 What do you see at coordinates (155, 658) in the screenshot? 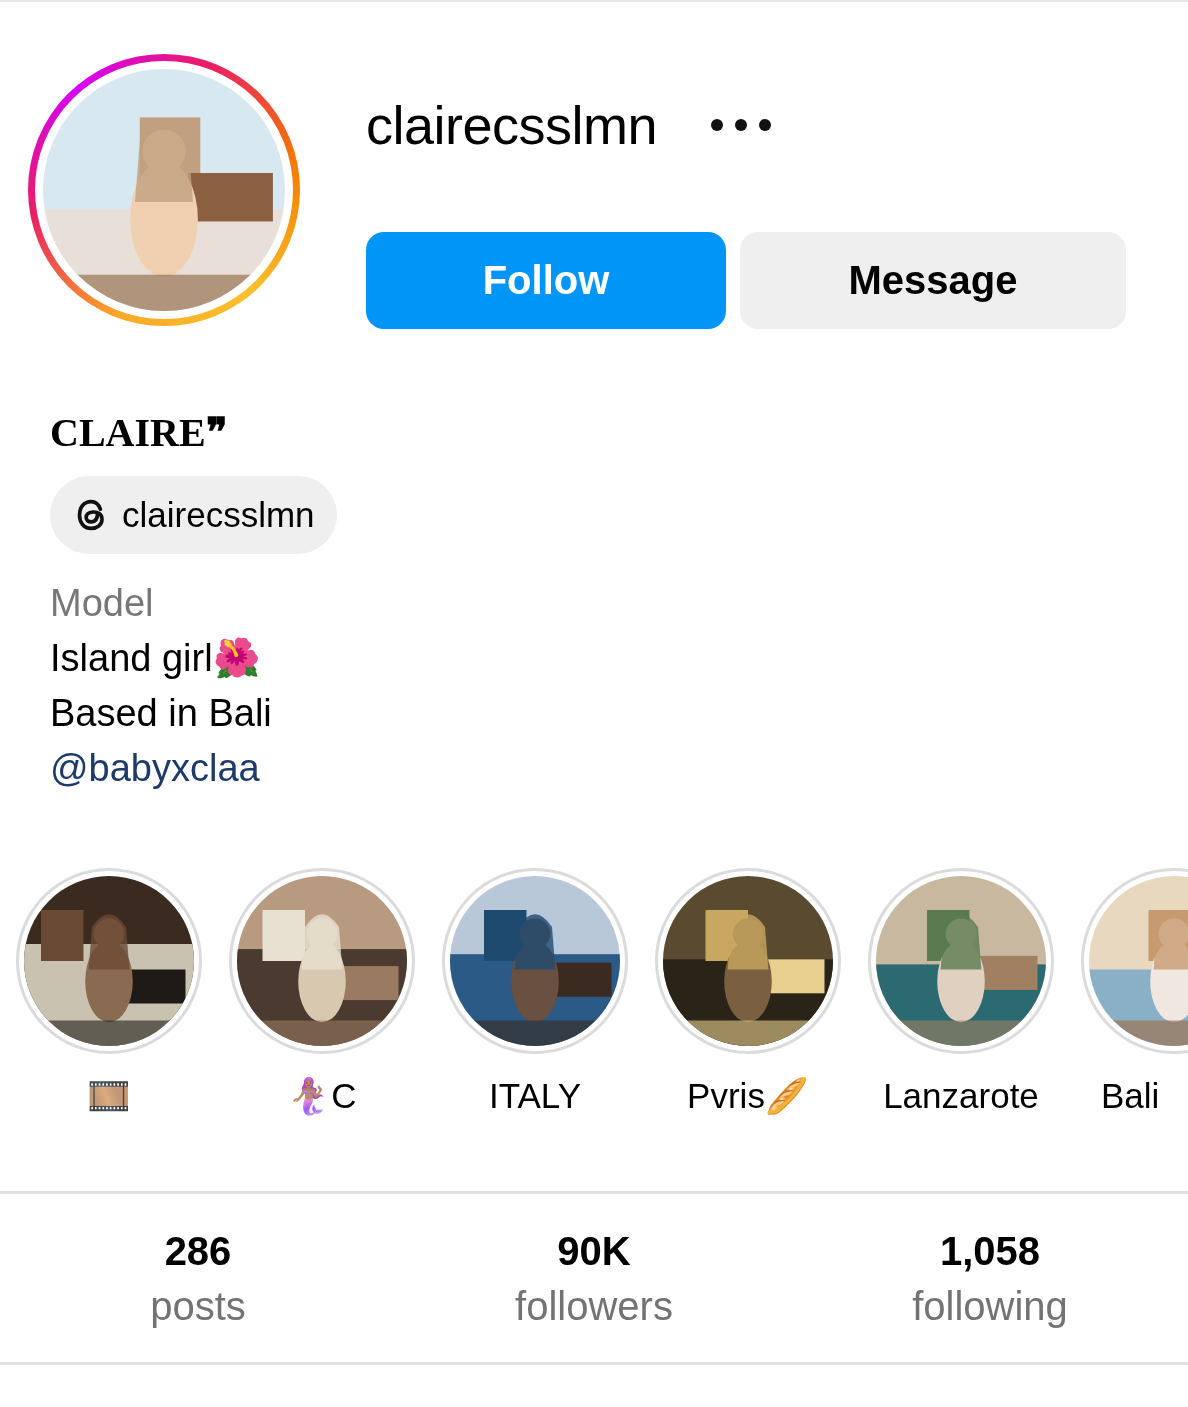
I see `bio-text: Island girl🌺` at bounding box center [155, 658].